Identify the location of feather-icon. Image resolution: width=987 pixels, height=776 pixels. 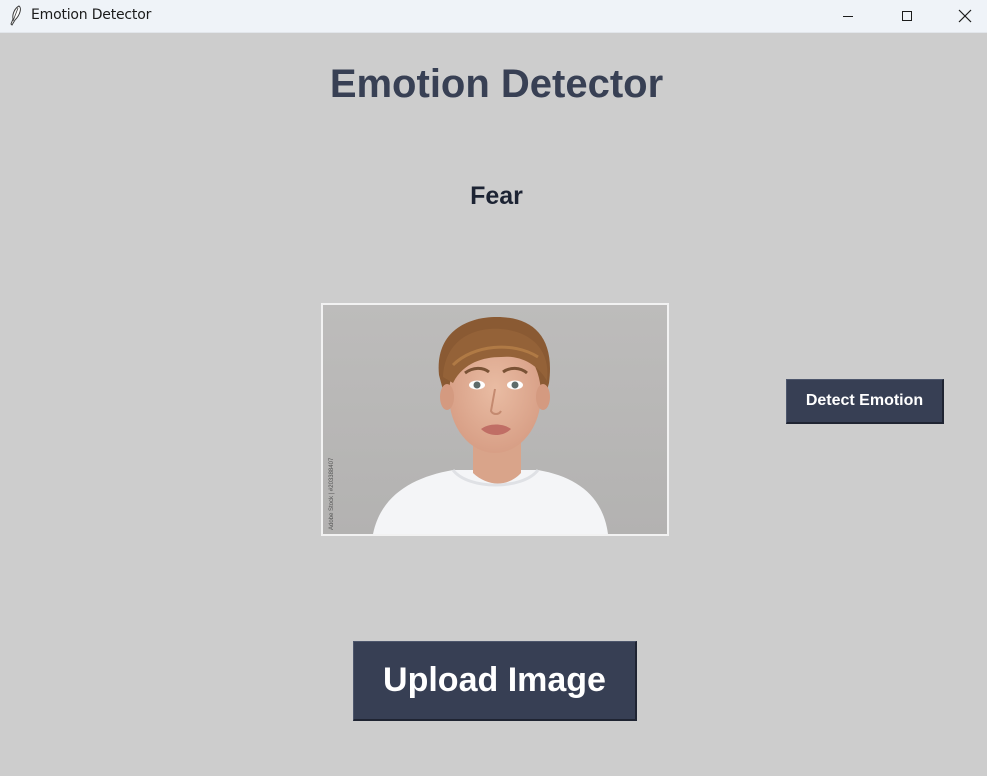
(15, 15).